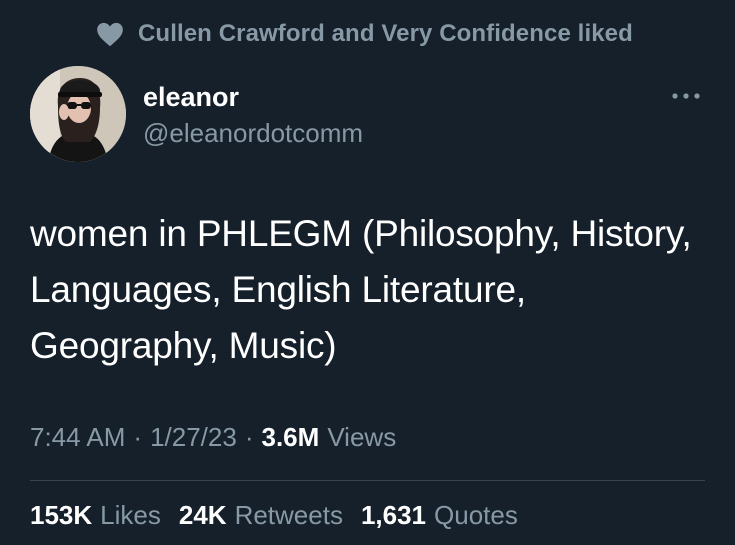  I want to click on likes-count: 153K, so click(61, 515).